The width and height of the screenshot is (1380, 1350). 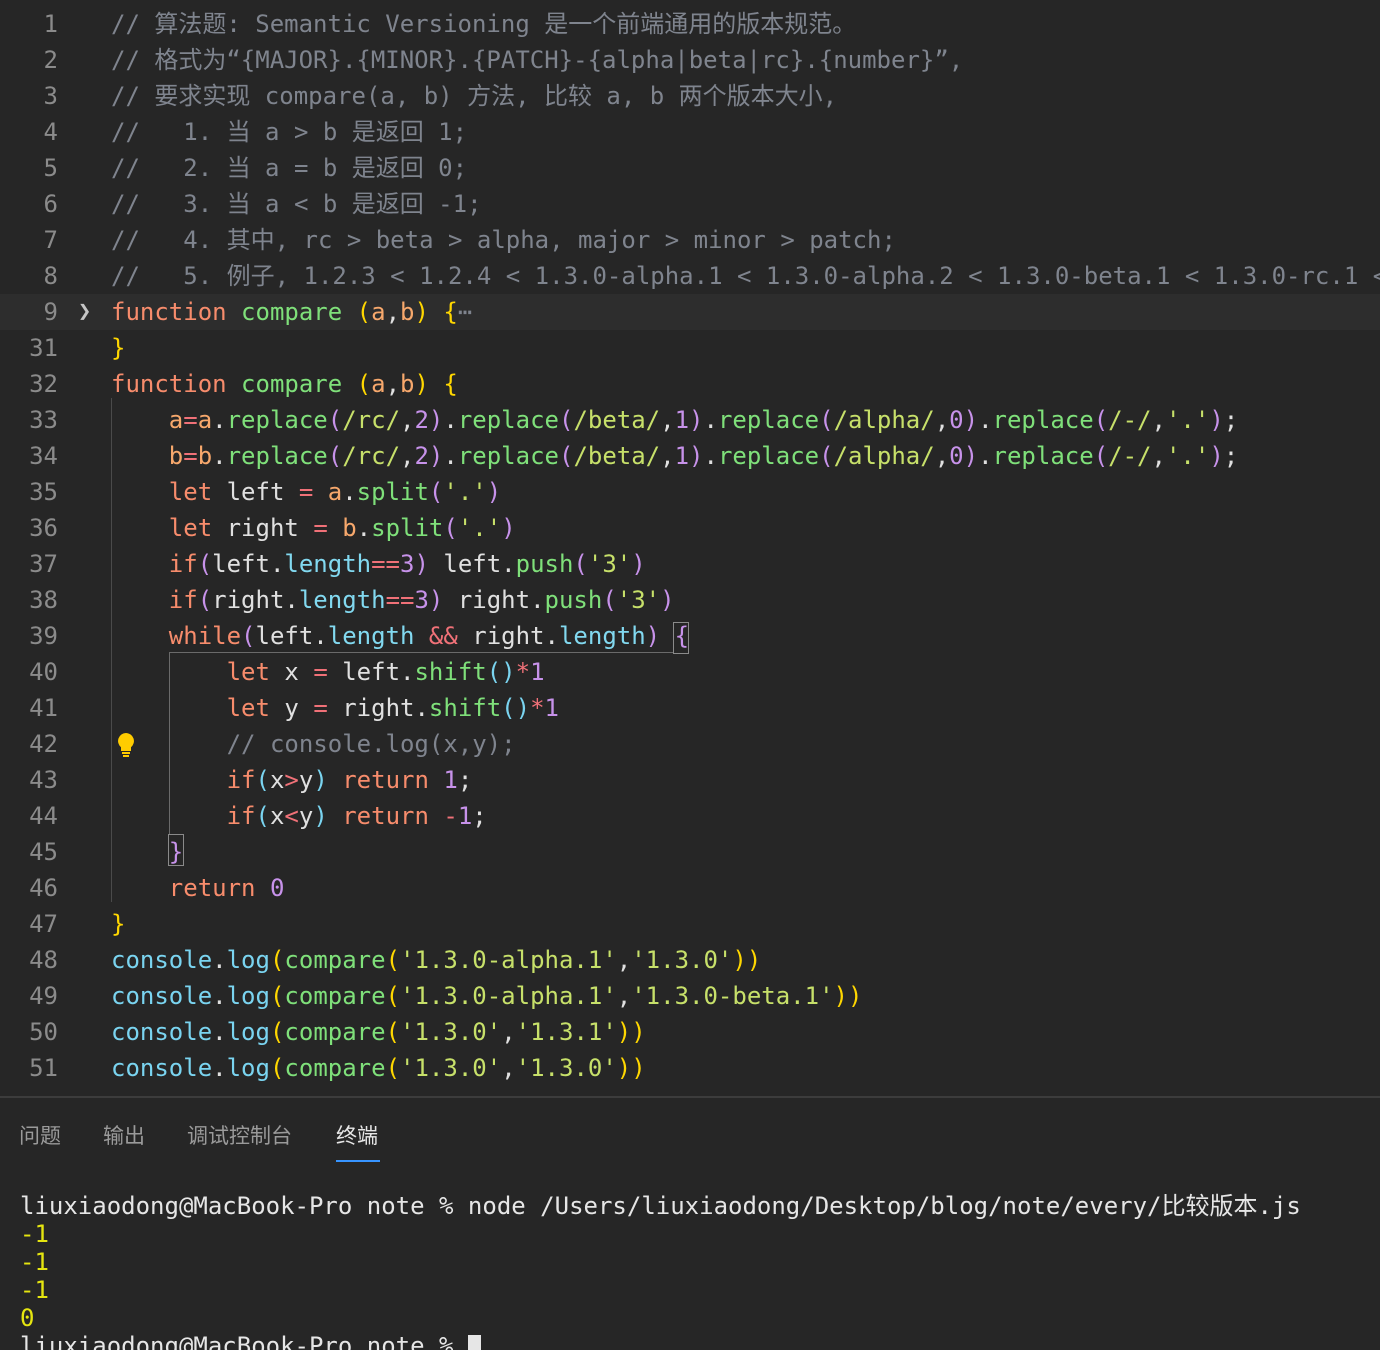 I want to click on code-line: 40 let x = left.shift()*1, so click(x=690, y=672).